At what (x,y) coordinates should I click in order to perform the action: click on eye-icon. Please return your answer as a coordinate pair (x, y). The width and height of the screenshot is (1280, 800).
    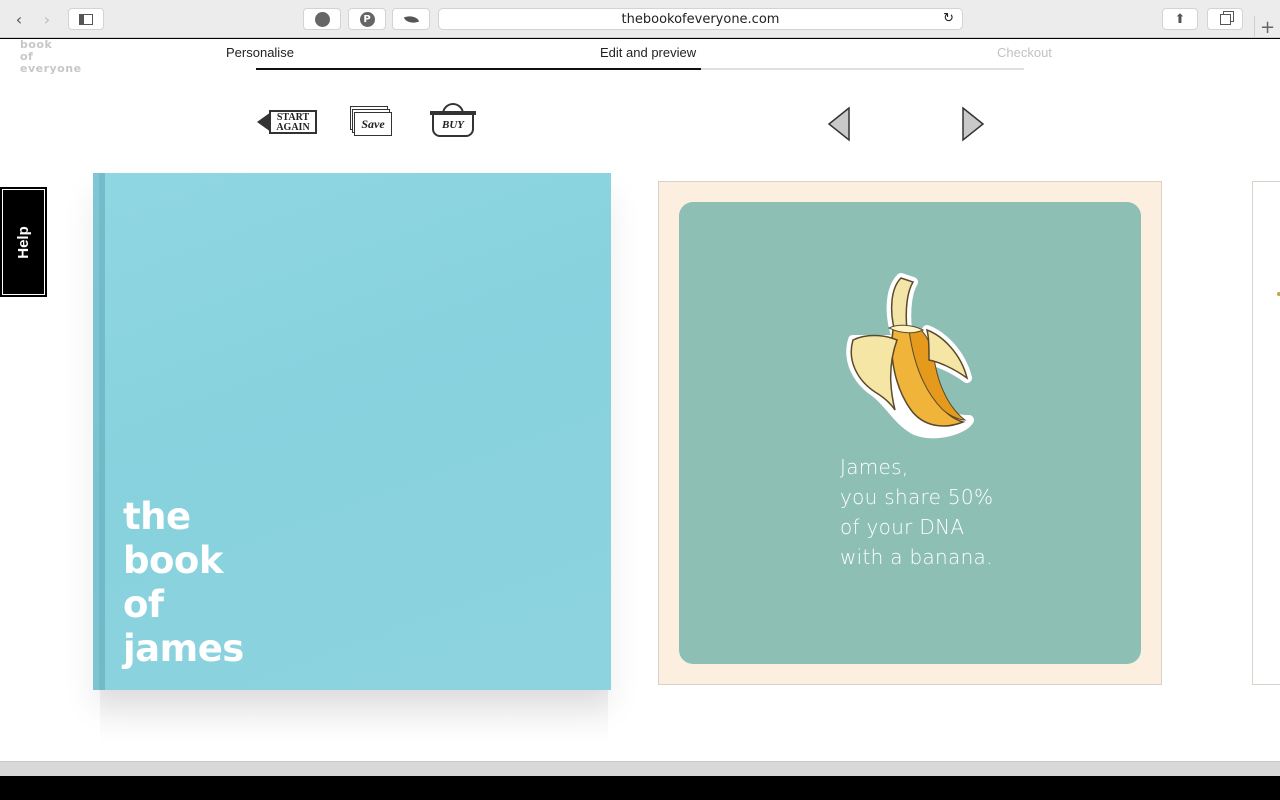
    Looking at the image, I should click on (322, 19).